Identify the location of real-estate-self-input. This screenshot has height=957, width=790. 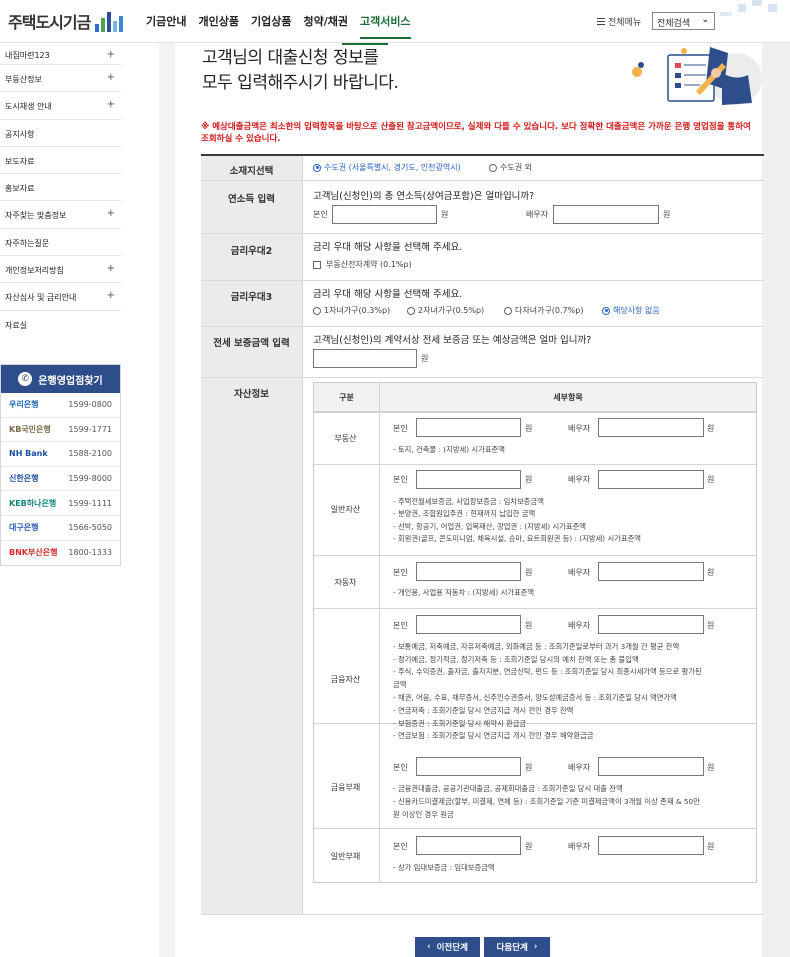
(468, 427).